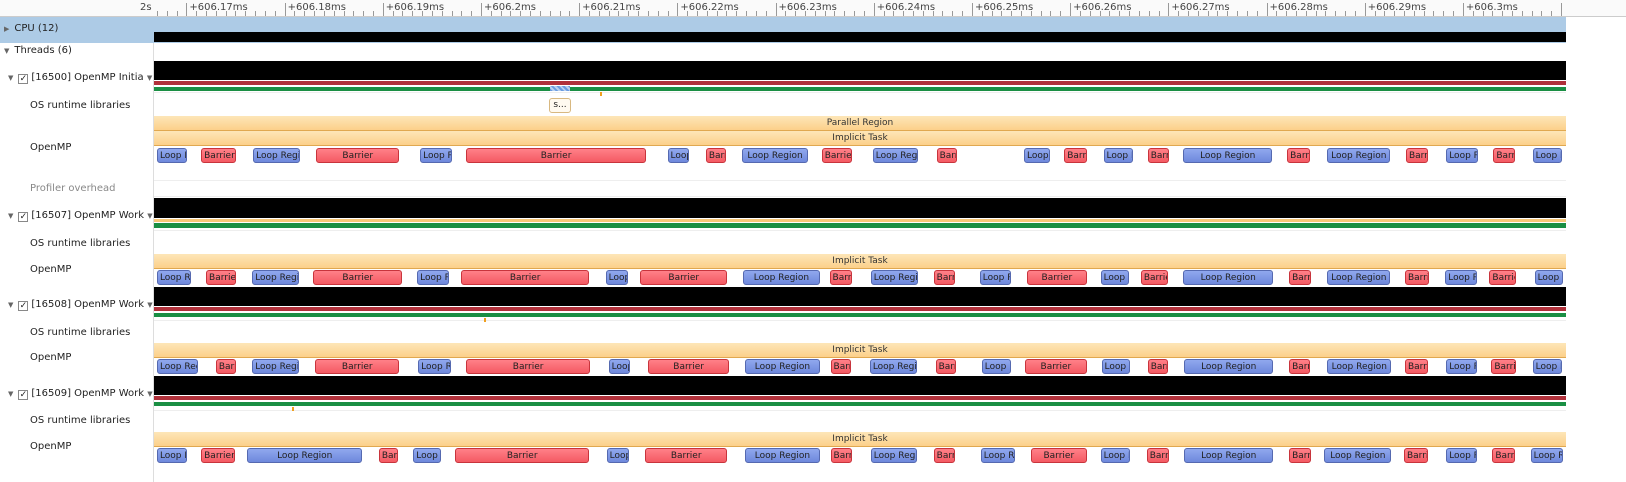 The width and height of the screenshot is (1626, 482). Describe the element at coordinates (6, 29) in the screenshot. I see `expand-right-icon: ▶` at that location.